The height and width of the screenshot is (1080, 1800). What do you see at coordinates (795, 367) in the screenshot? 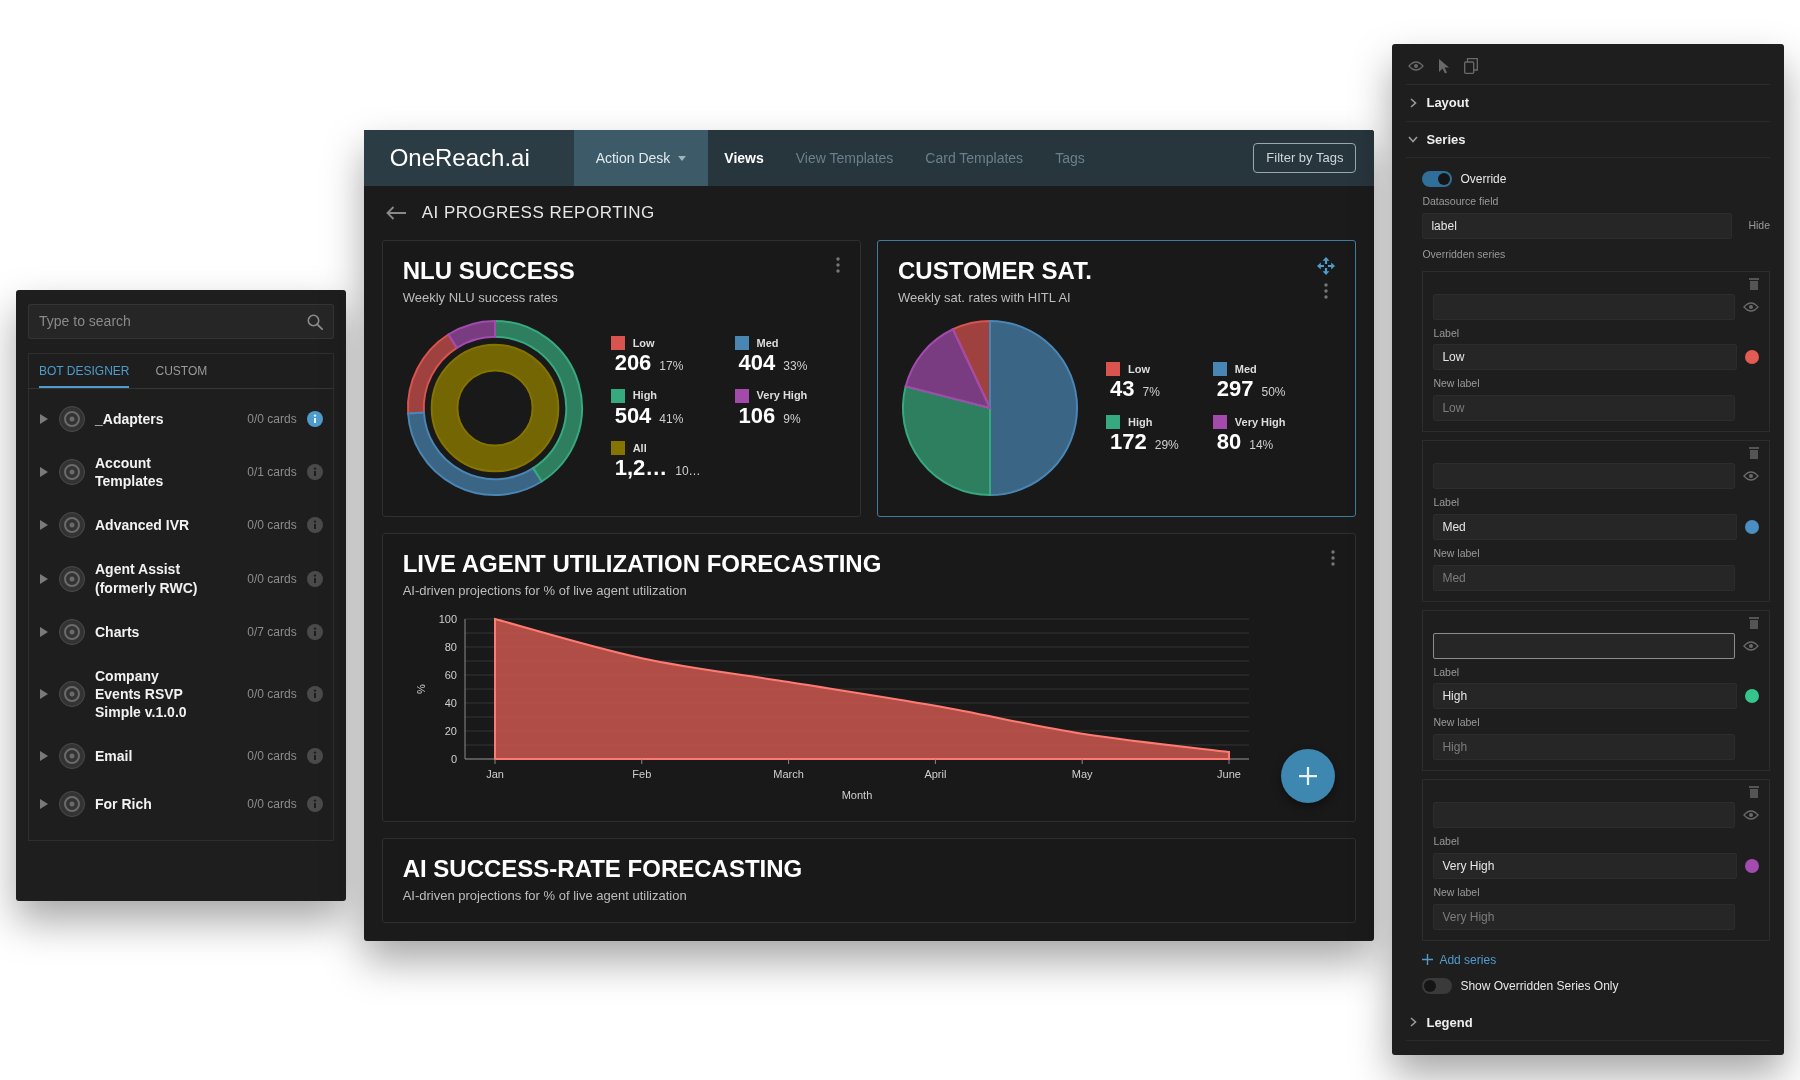
I see `legend-percent: 33%` at bounding box center [795, 367].